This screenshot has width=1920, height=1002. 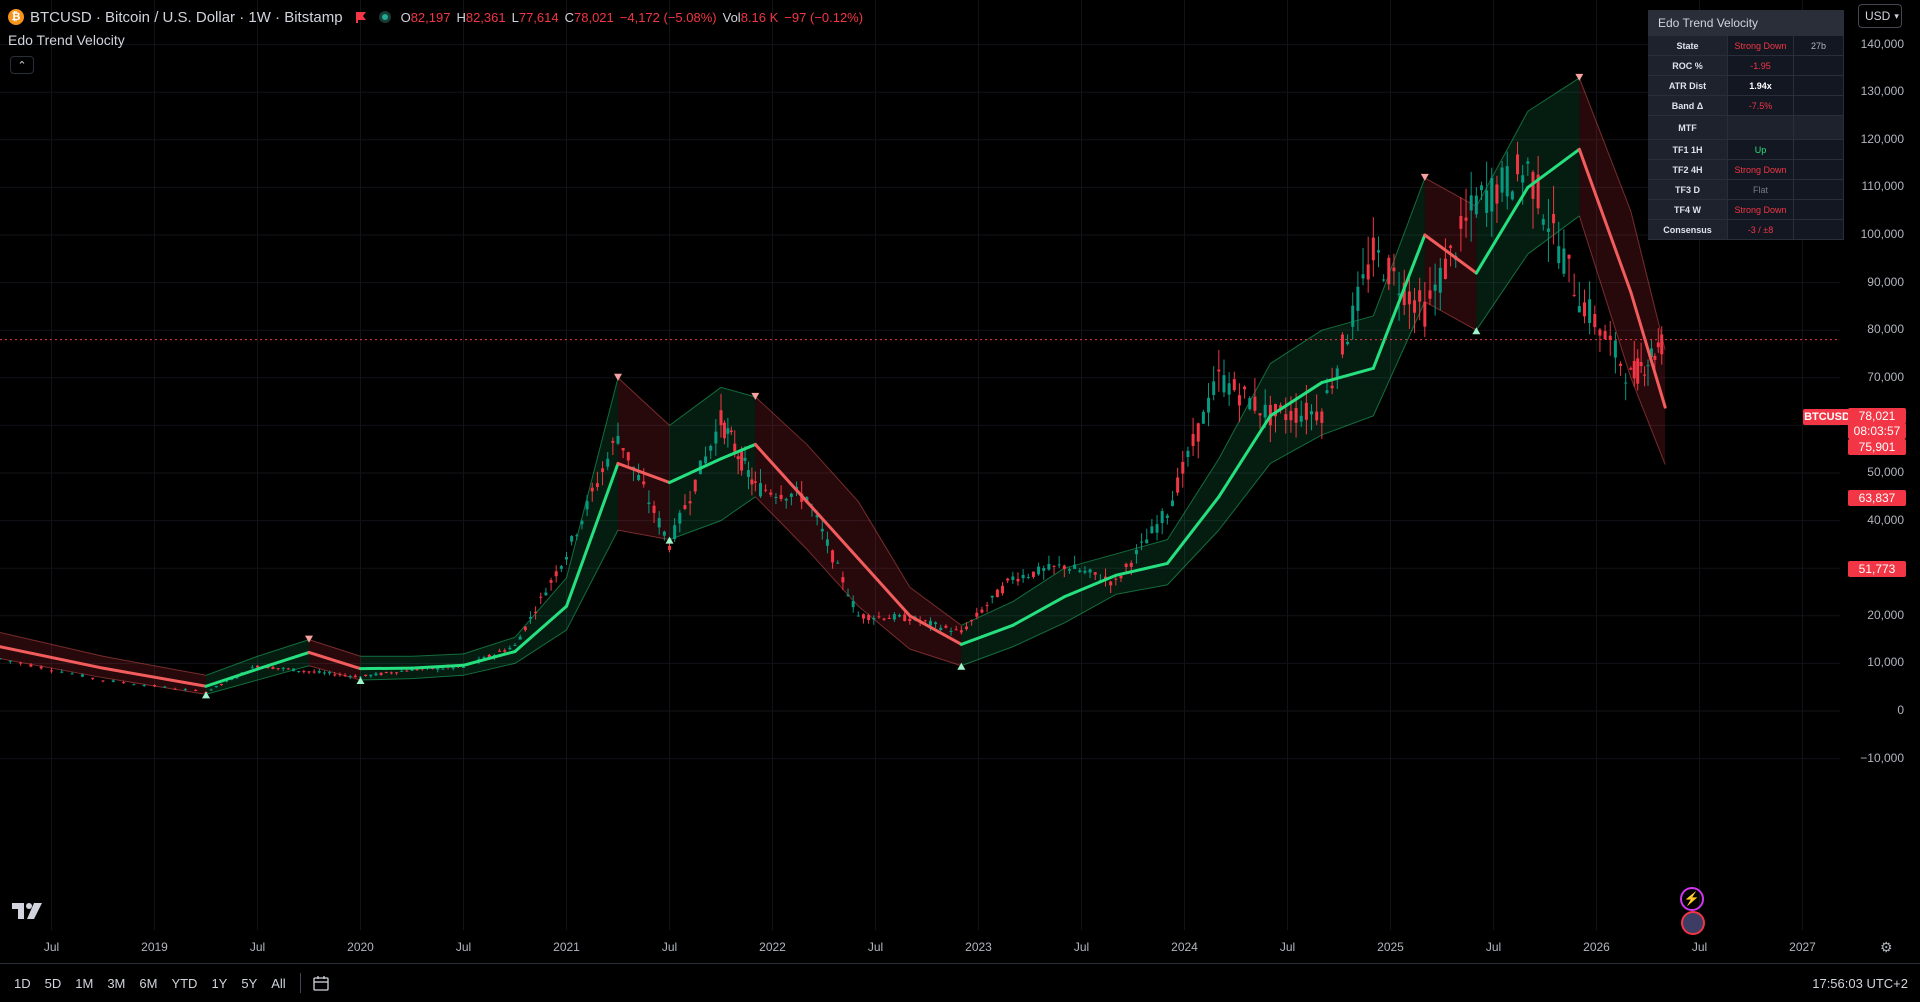 What do you see at coordinates (384, 17) in the screenshot?
I see `market-status-icon` at bounding box center [384, 17].